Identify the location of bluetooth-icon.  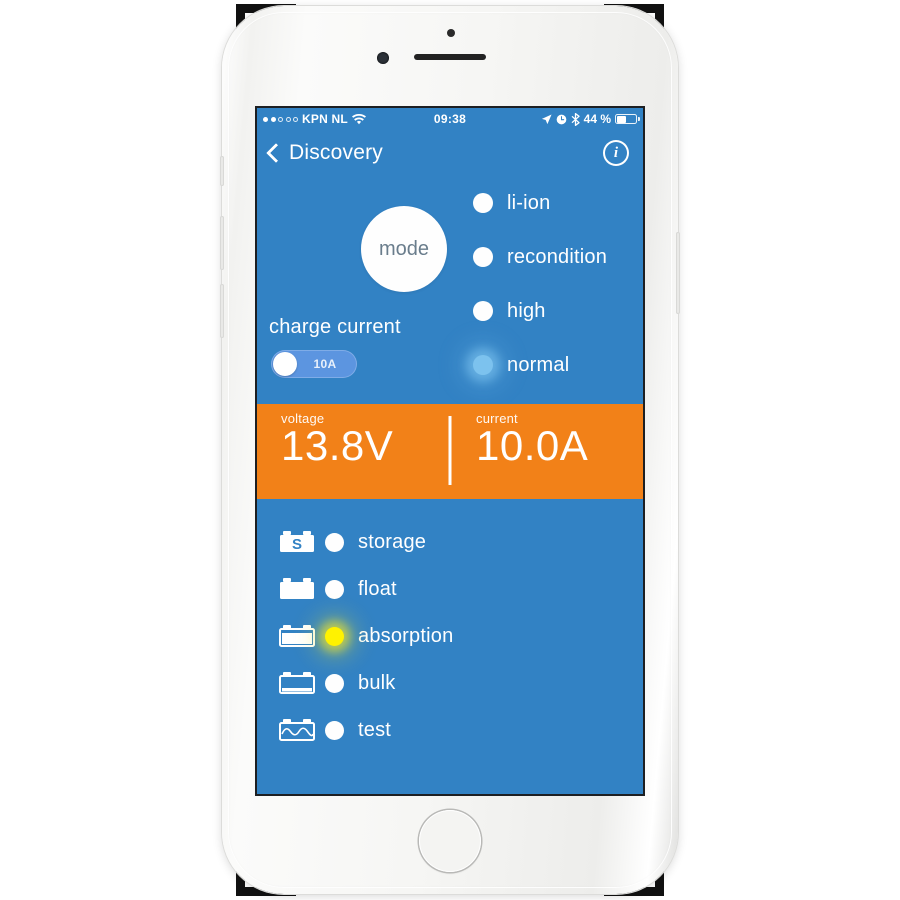
(575, 119).